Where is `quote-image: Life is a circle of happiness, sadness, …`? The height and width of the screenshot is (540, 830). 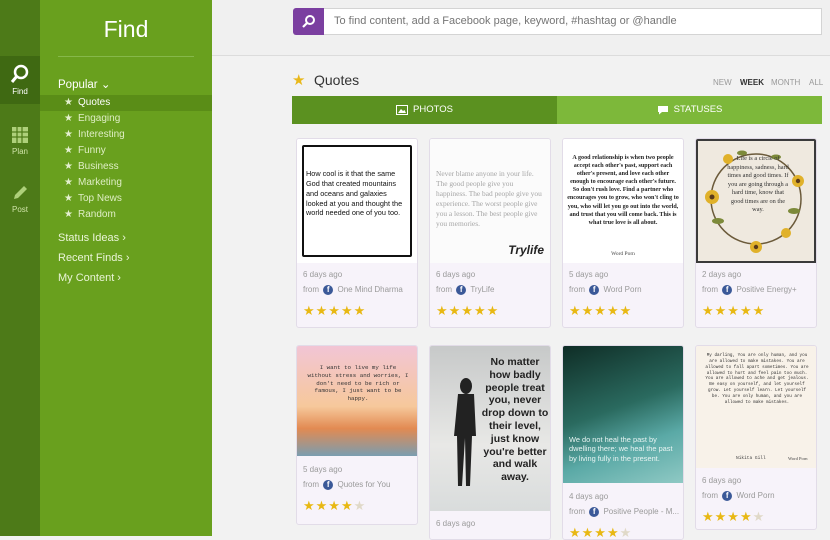 quote-image: Life is a circle of happiness, sadness, … is located at coordinates (756, 201).